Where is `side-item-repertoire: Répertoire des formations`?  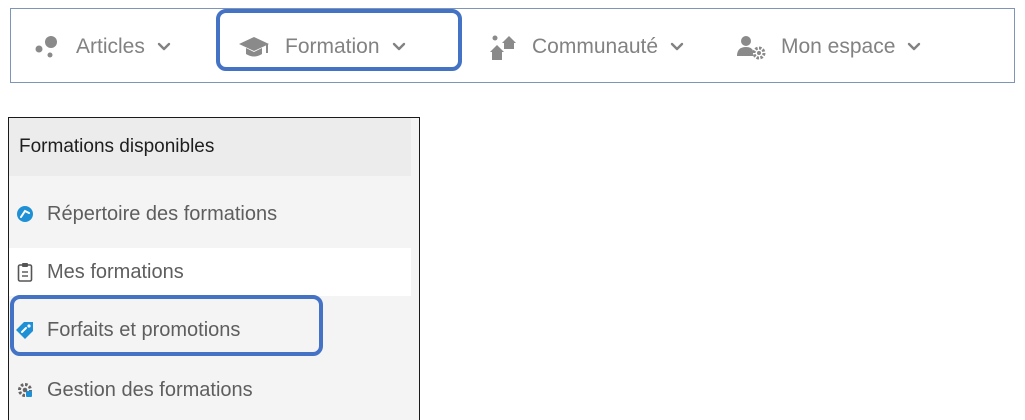
side-item-repertoire: Répertoire des formations is located at coordinates (210, 214).